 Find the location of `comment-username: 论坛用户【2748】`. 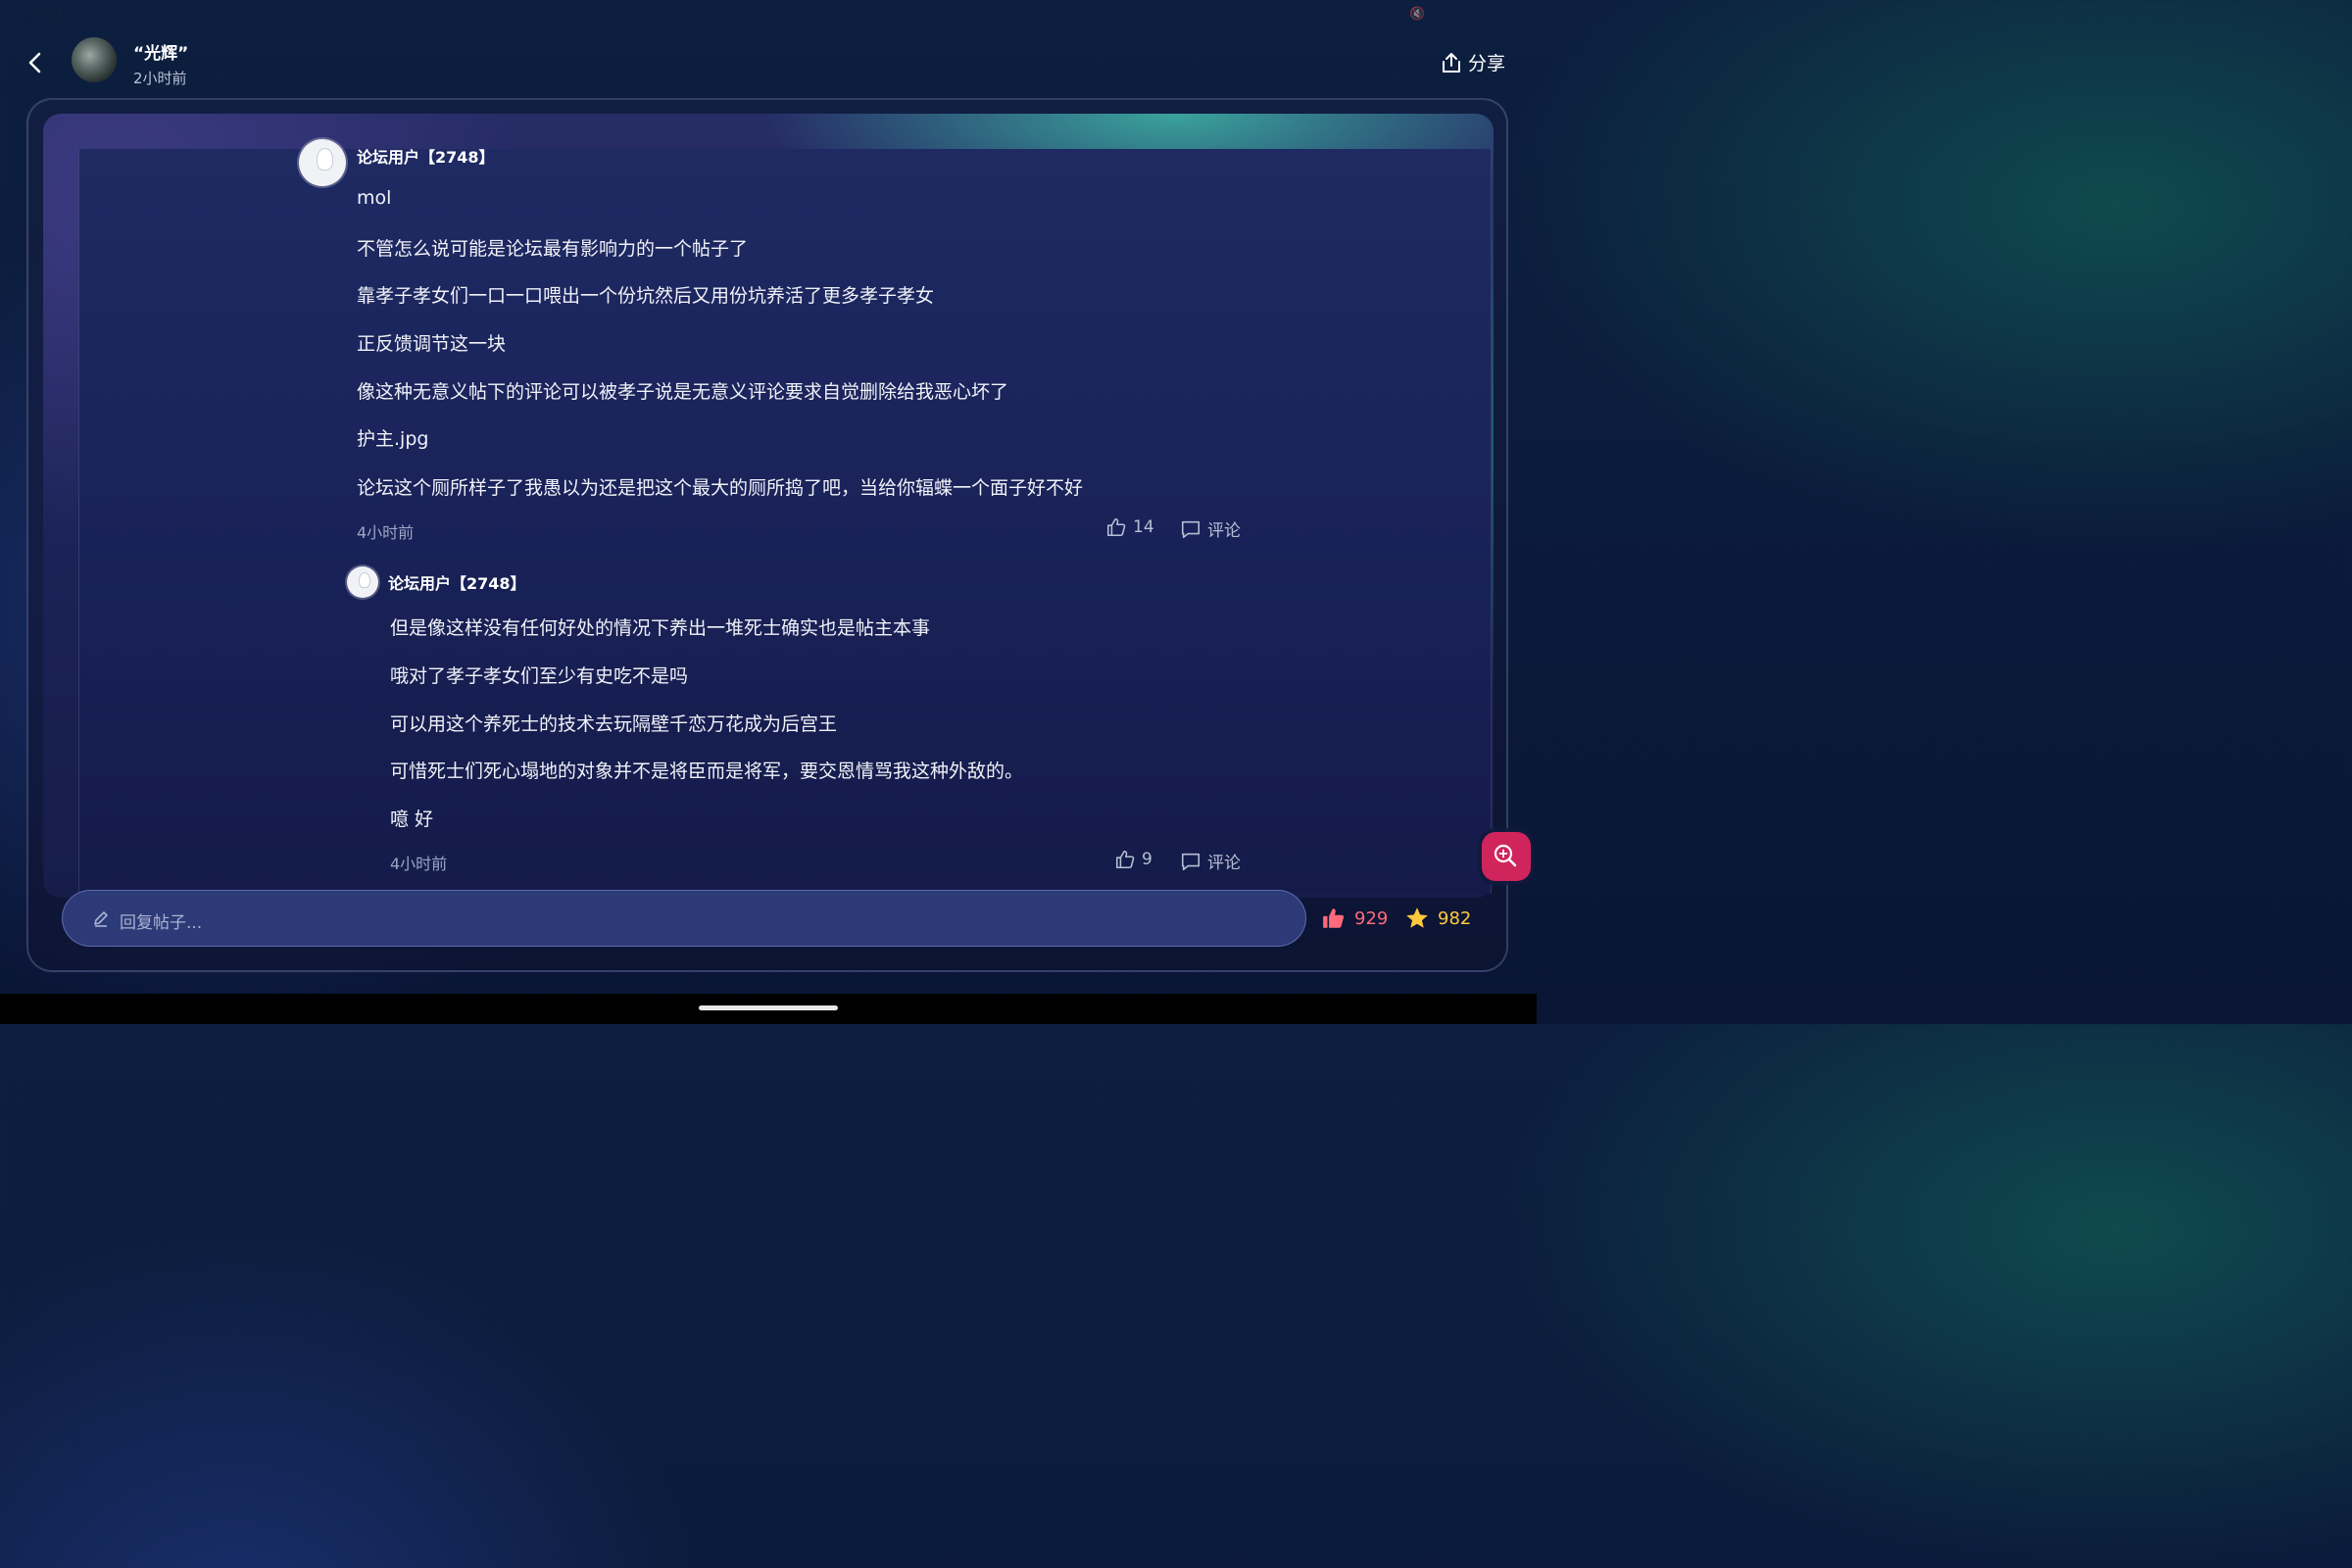

comment-username: 论坛用户【2748】 is located at coordinates (426, 156).